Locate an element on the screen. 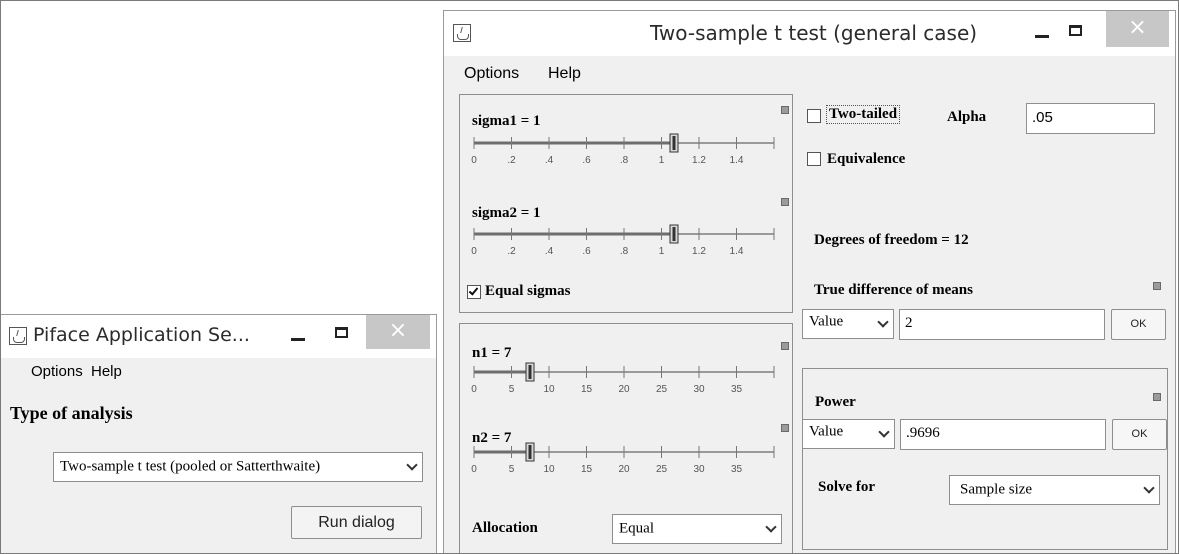 This screenshot has height=554, width=1179. slider-tick-label: .4 is located at coordinates (549, 160).